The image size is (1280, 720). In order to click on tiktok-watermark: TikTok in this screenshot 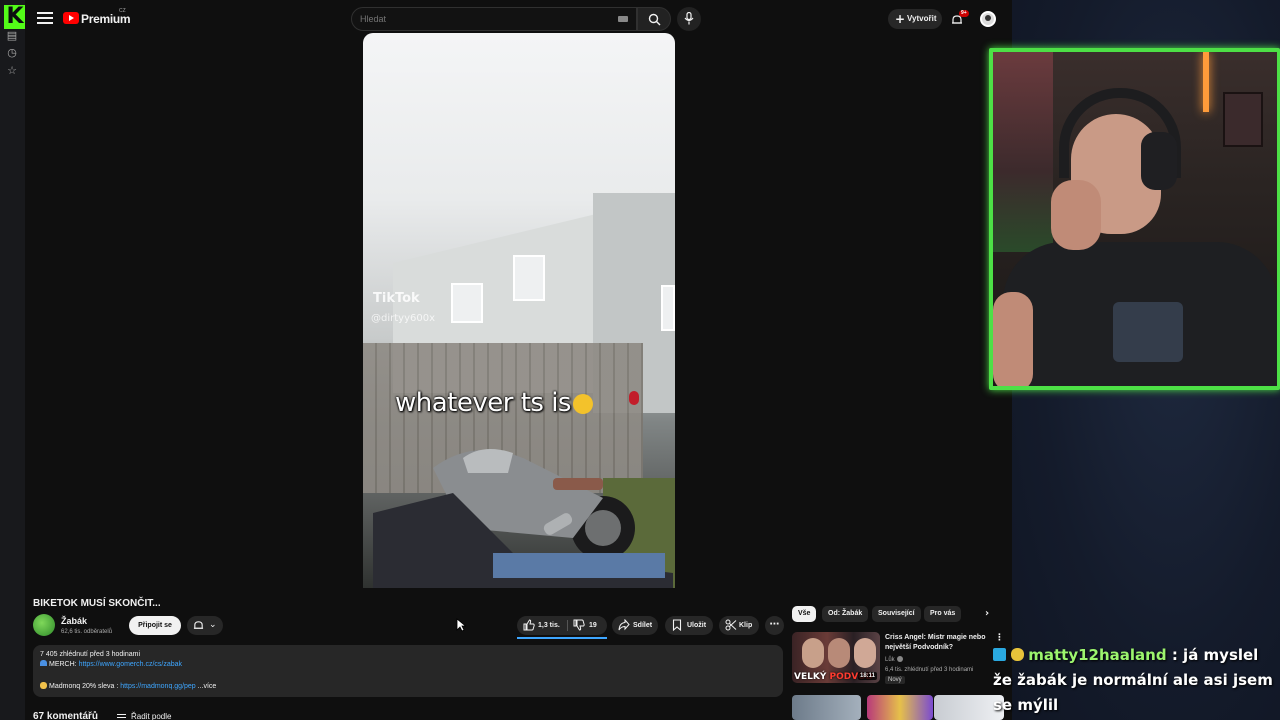, I will do `click(396, 298)`.